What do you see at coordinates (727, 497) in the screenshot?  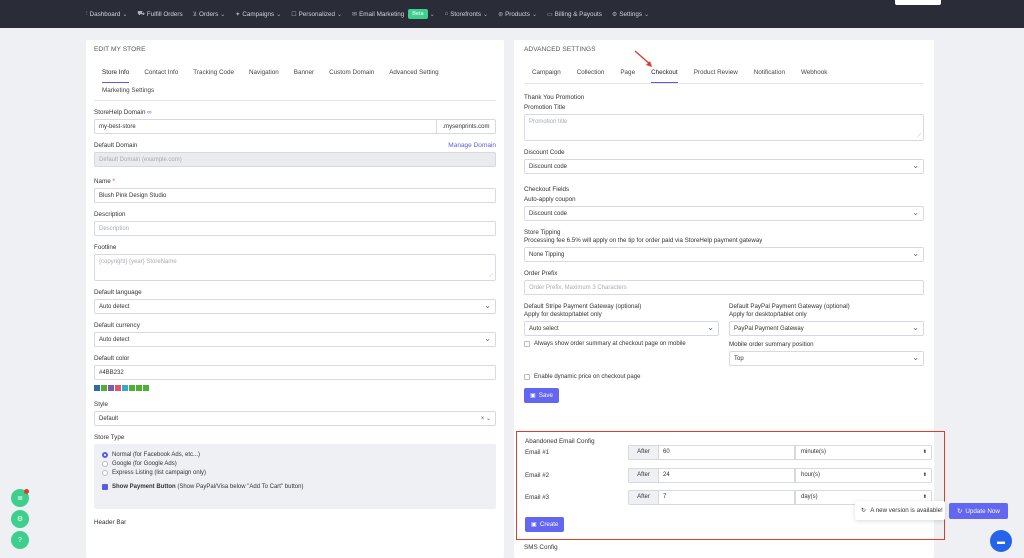 I see `email-delay-input: 7` at bounding box center [727, 497].